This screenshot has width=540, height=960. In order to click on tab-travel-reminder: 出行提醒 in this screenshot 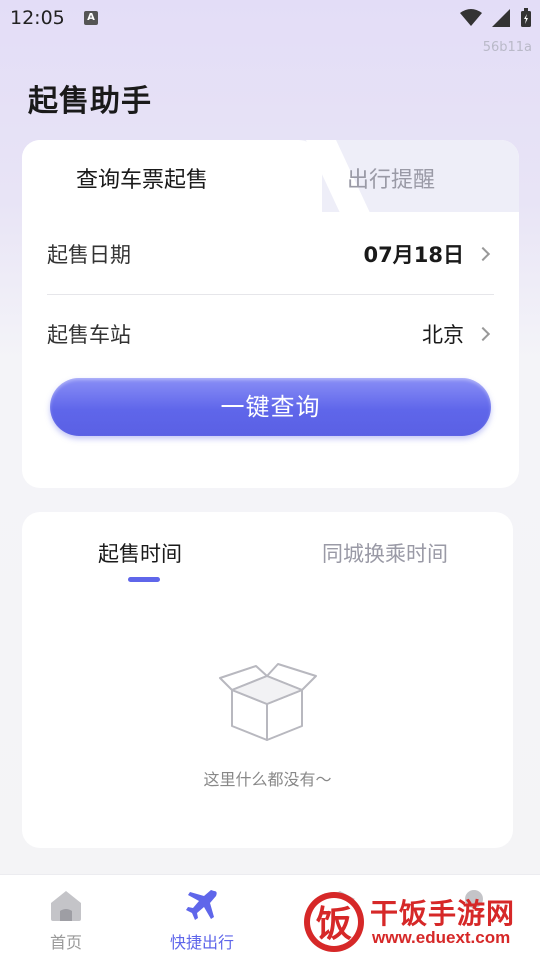, I will do `click(391, 178)`.